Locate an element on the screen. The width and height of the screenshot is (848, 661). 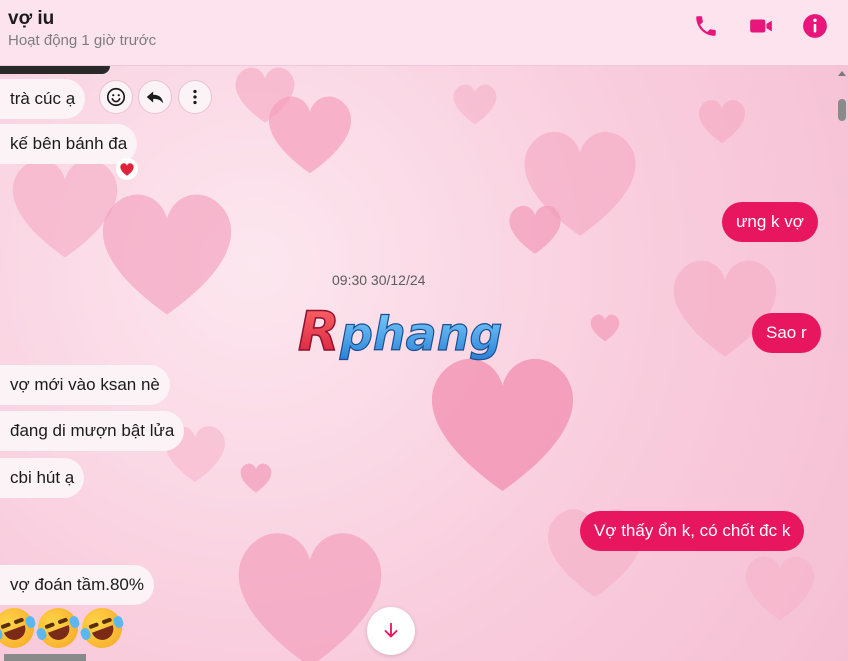
more-icon is located at coordinates (195, 97).